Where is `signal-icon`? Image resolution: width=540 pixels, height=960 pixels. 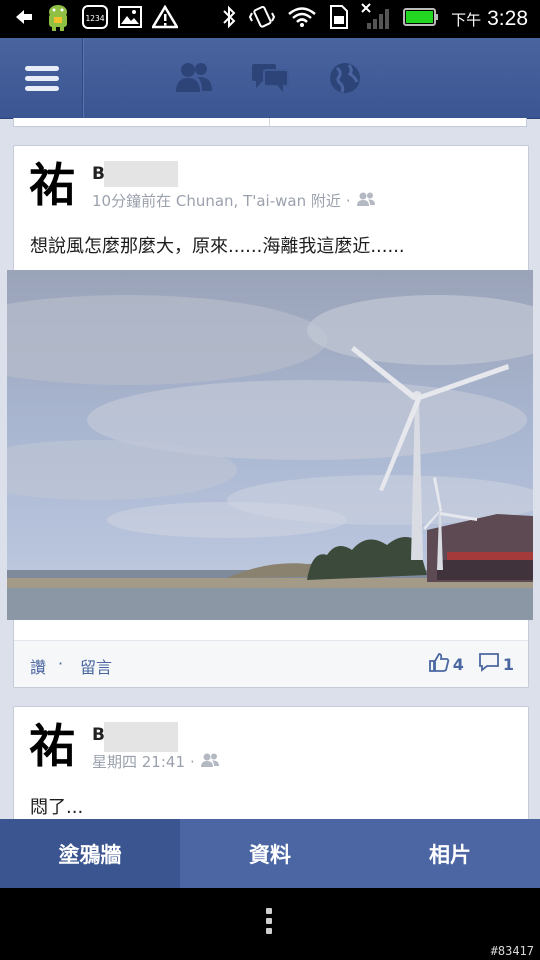 signal-icon is located at coordinates (376, 19).